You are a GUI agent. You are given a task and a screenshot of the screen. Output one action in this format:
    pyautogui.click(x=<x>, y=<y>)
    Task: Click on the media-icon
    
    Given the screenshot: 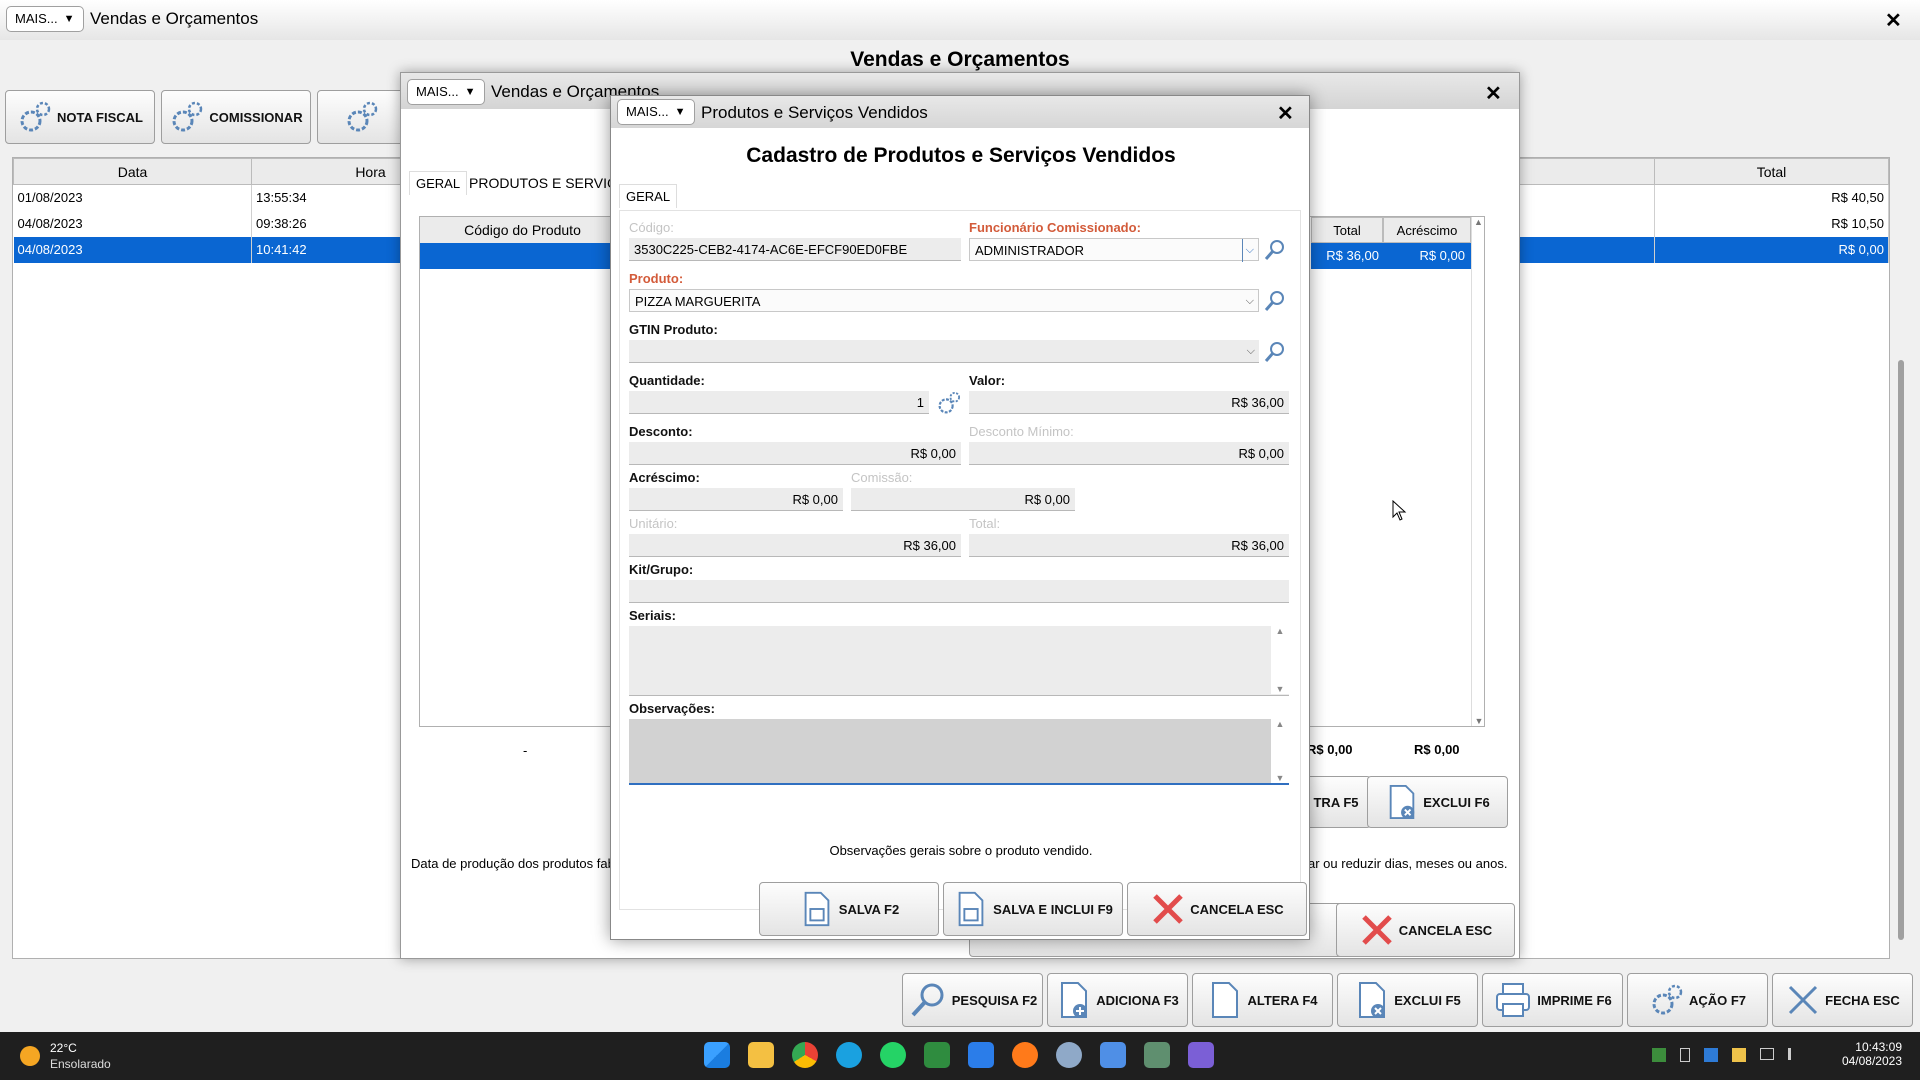 What is the action you would take?
    pyautogui.click(x=1201, y=1055)
    